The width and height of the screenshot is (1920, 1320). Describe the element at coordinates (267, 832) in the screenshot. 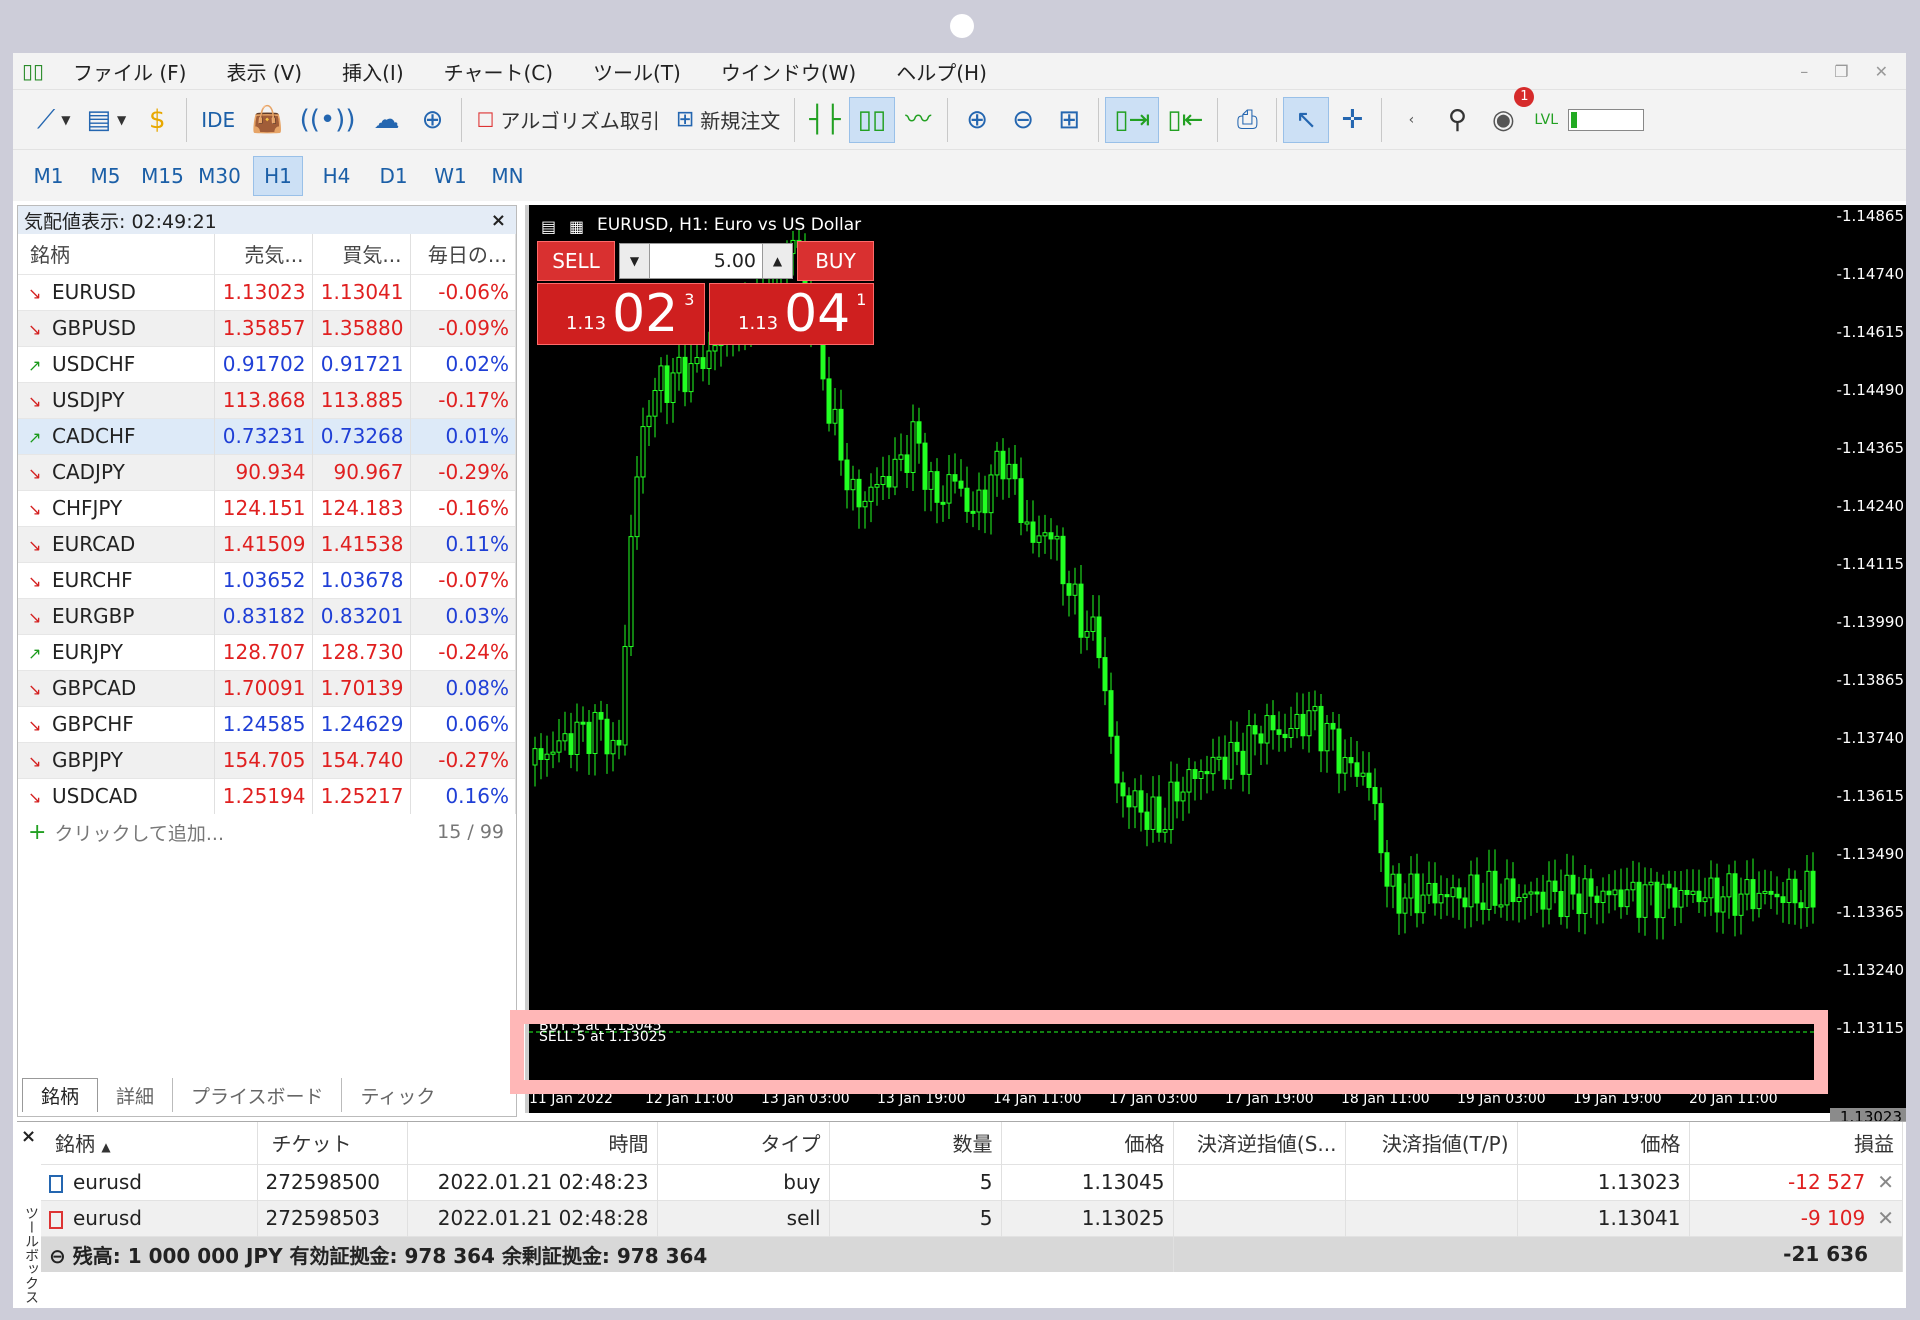

I see `add-symbol-row: + クリックして追加... 15 / 99` at that location.